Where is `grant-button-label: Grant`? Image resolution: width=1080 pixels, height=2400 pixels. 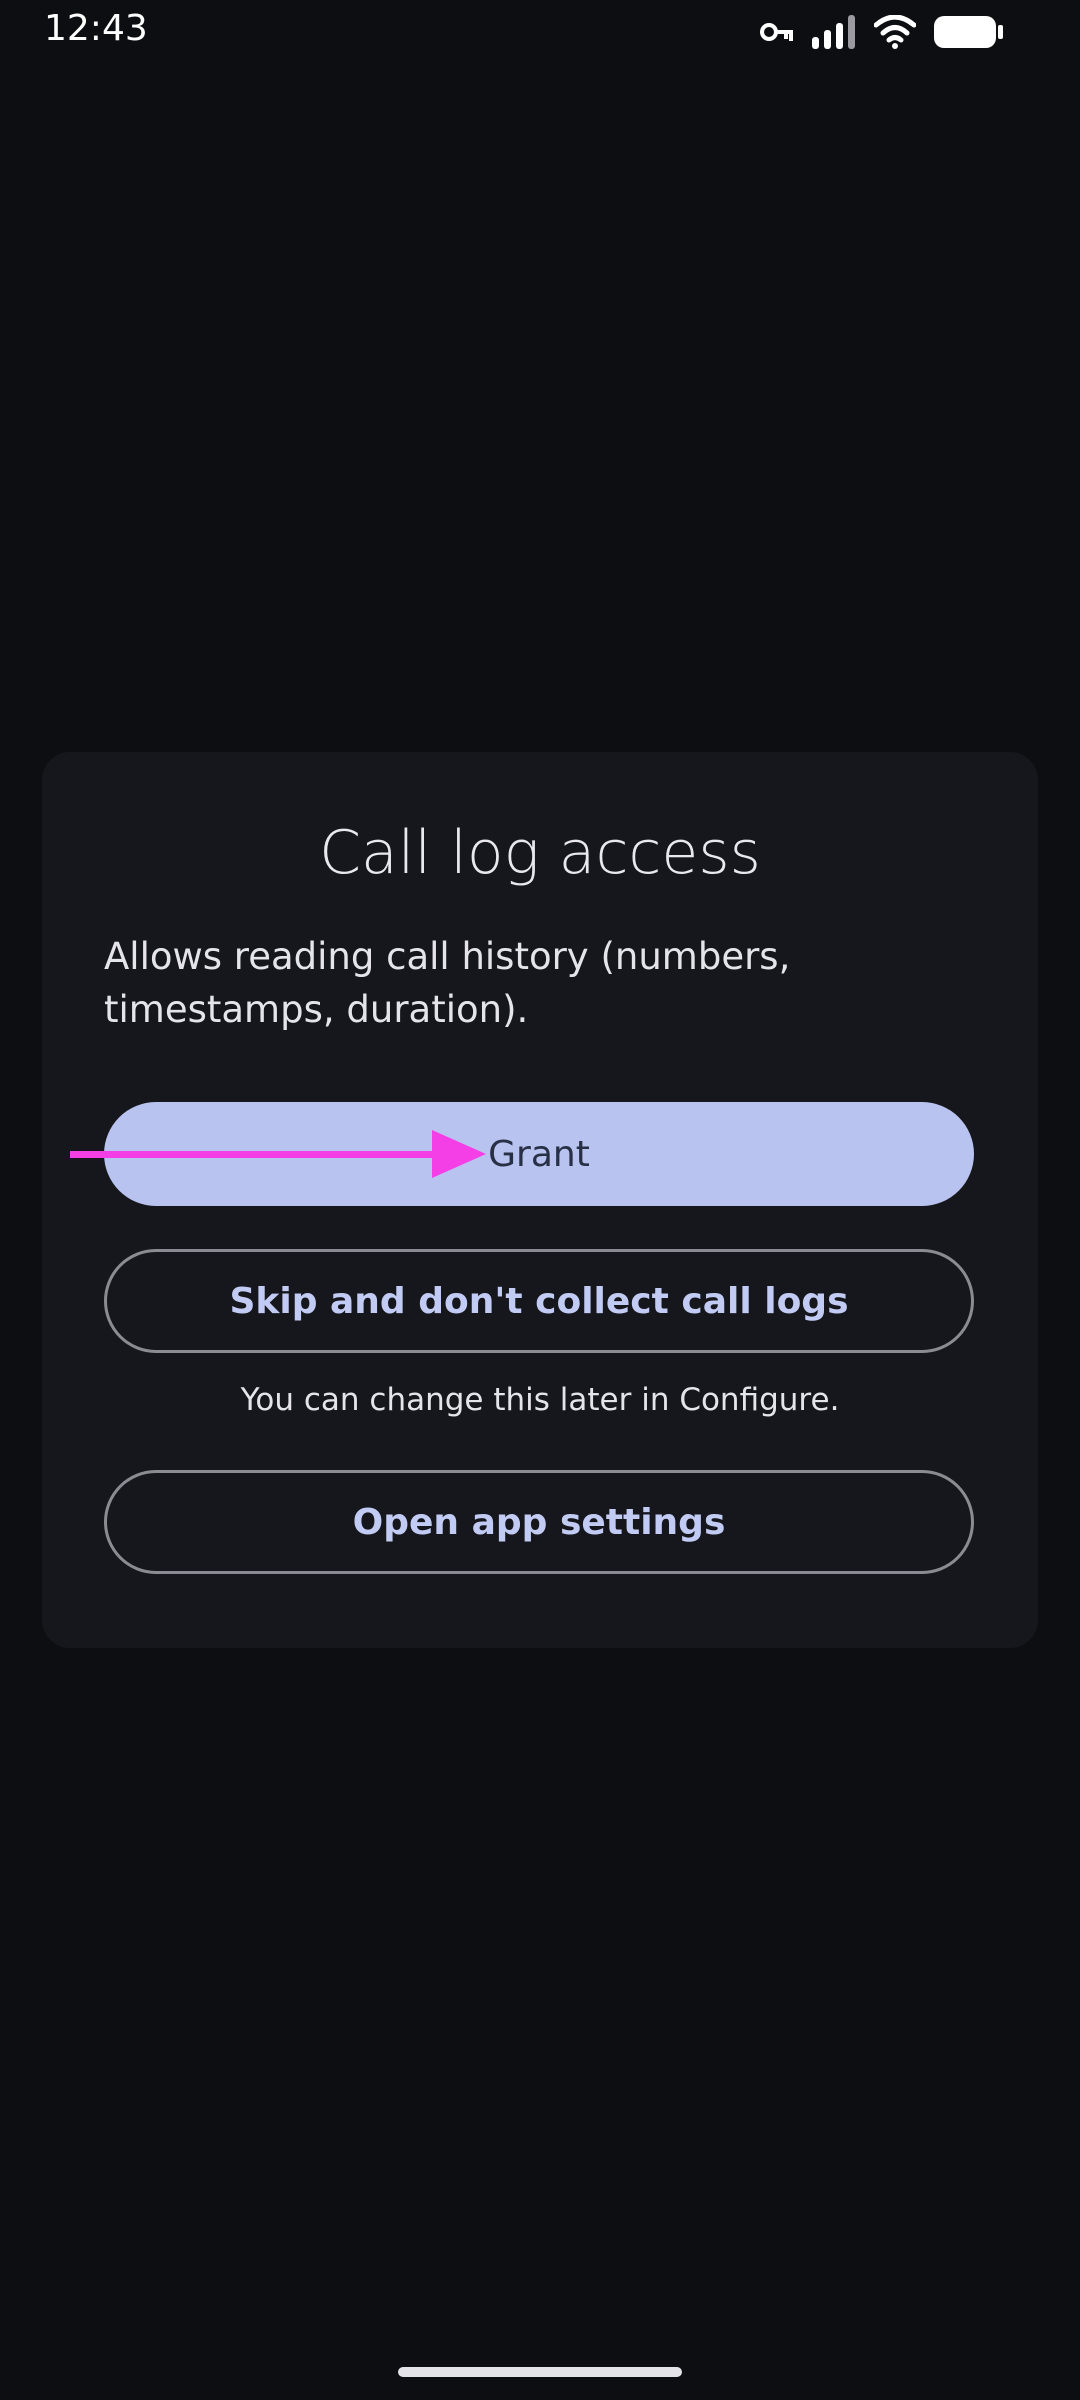
grant-button-label: Grant is located at coordinates (539, 1154).